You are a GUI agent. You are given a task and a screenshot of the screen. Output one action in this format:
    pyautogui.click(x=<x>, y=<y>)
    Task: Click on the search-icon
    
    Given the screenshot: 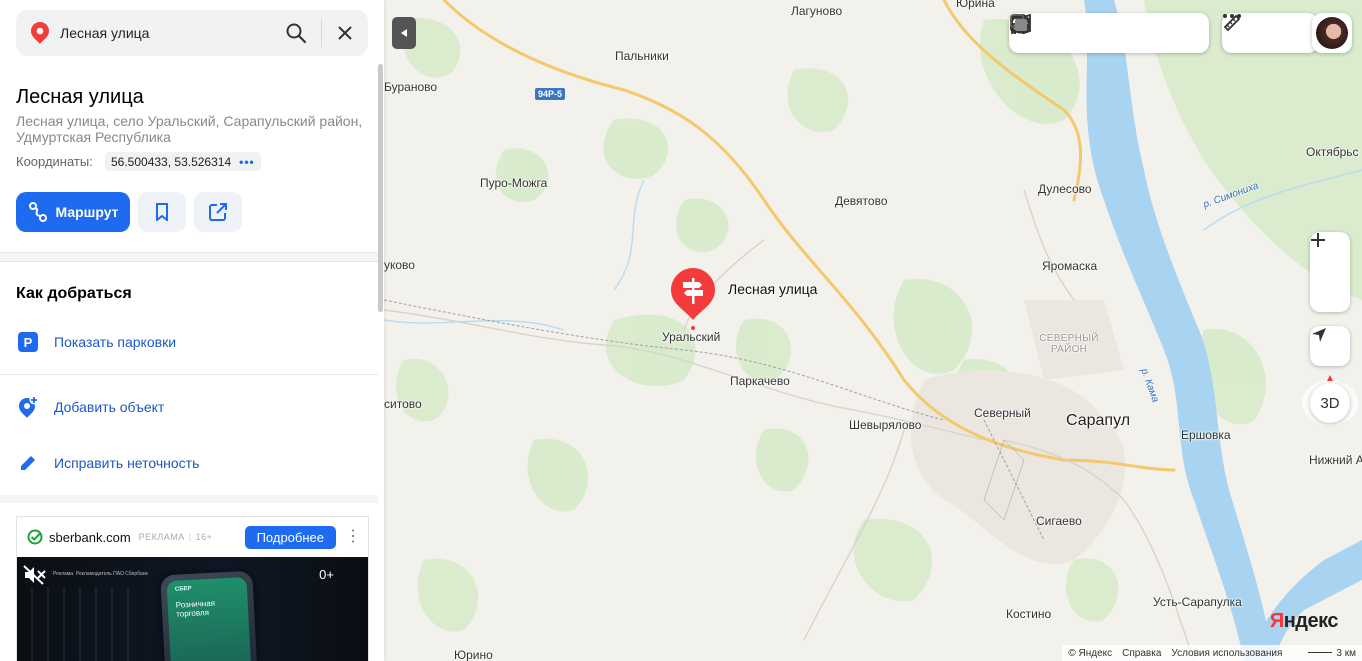 What is the action you would take?
    pyautogui.click(x=296, y=33)
    